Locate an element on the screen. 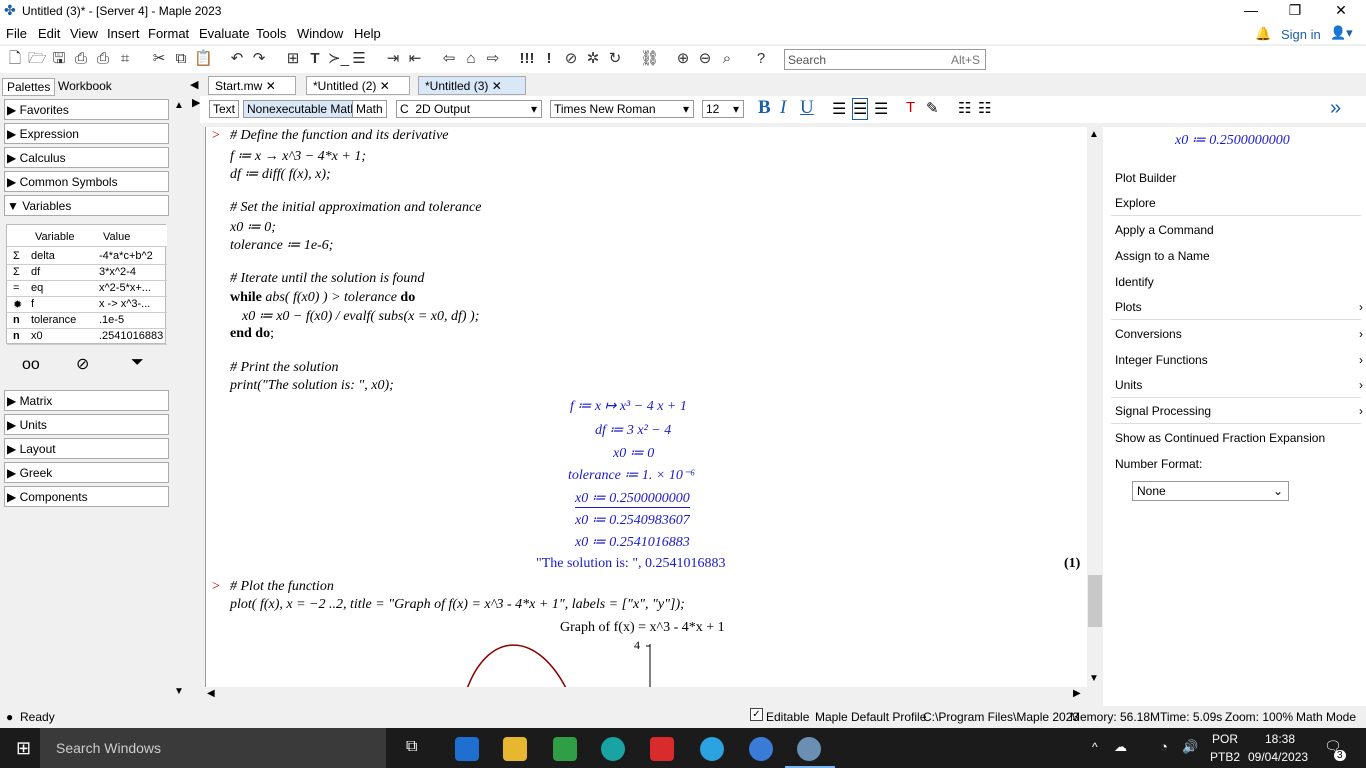 The image size is (1366, 768). font-size-select: 12 ▾ is located at coordinates (723, 109).